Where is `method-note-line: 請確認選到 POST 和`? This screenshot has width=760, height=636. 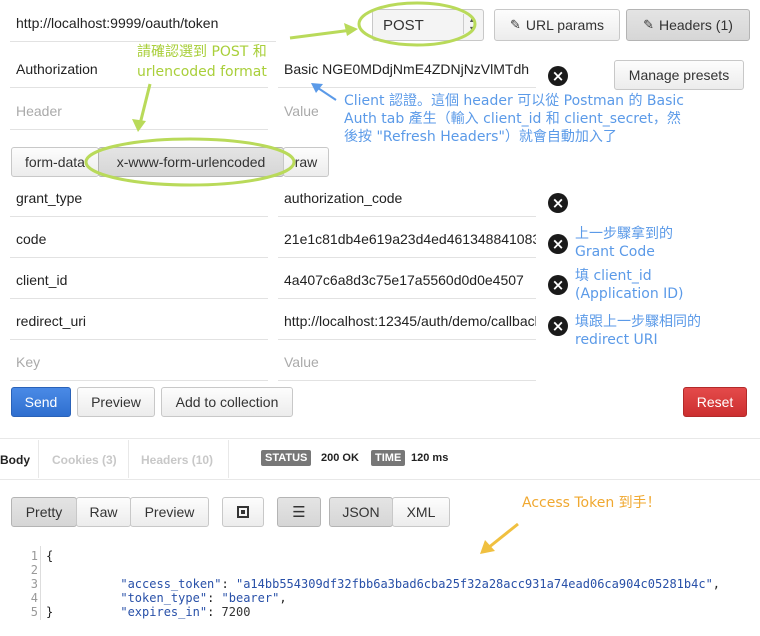
method-note-line: 請確認選到 POST 和 is located at coordinates (202, 52).